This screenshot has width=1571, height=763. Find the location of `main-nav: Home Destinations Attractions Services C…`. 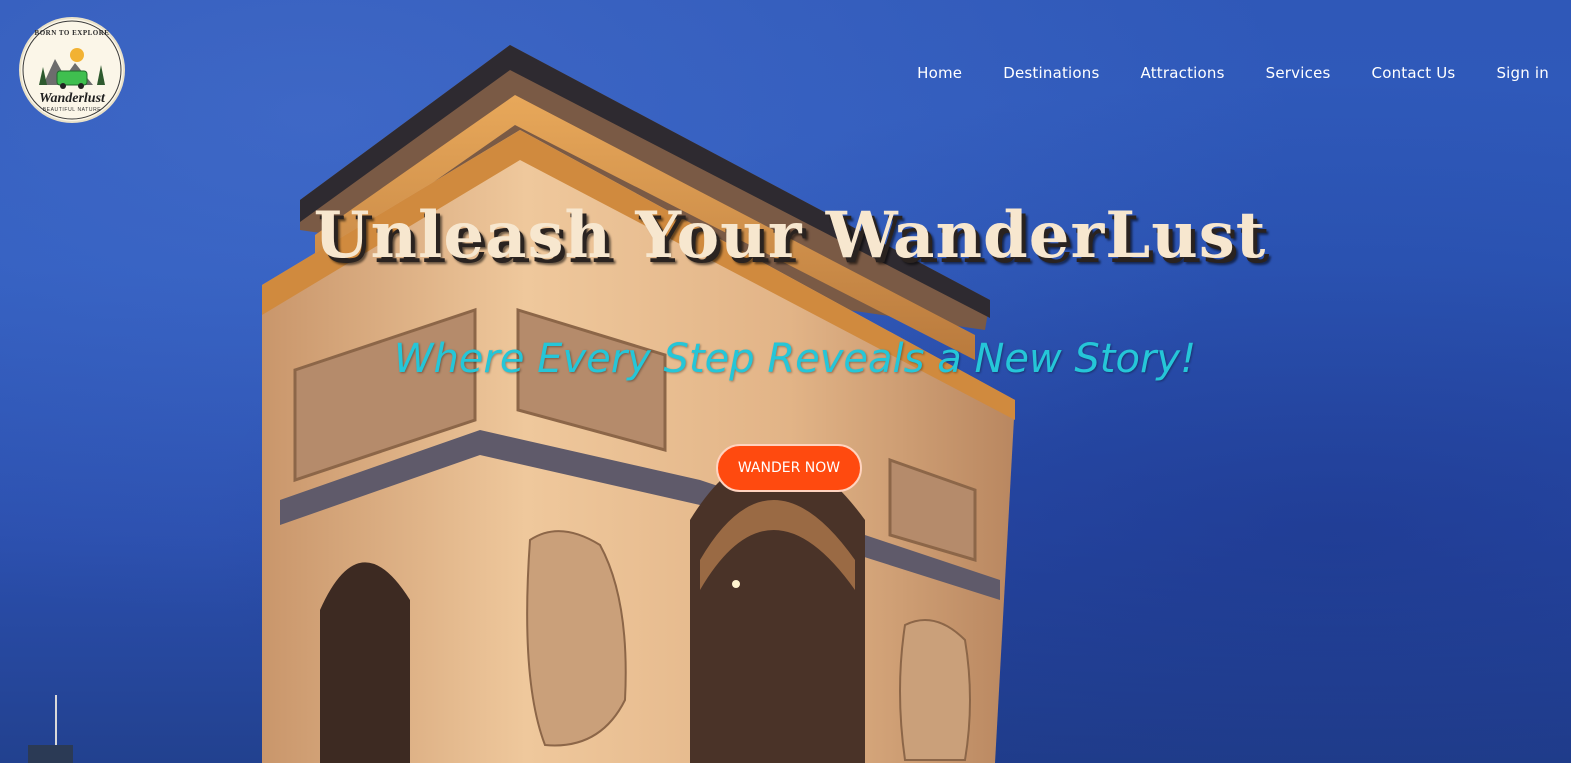

main-nav: Home Destinations Attractions Services C… is located at coordinates (1233, 73).